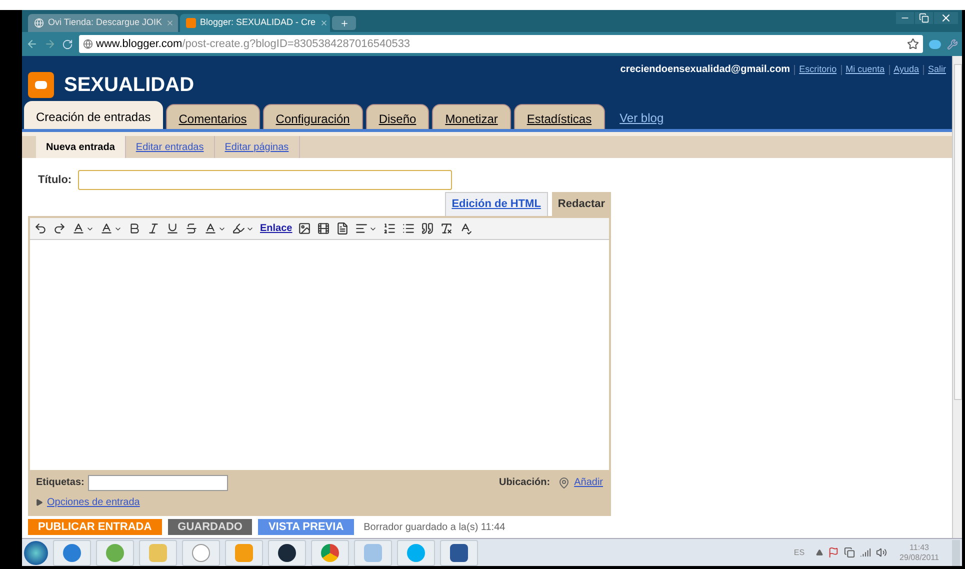 The width and height of the screenshot is (965, 569). Describe the element at coordinates (471, 116) in the screenshot. I see `nav-tab: Monetizar` at that location.